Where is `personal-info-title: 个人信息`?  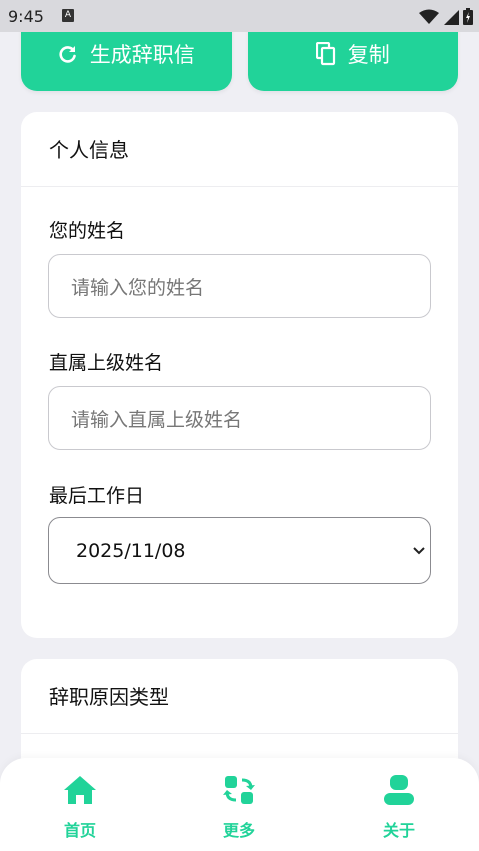 personal-info-title: 个人信息 is located at coordinates (239, 149).